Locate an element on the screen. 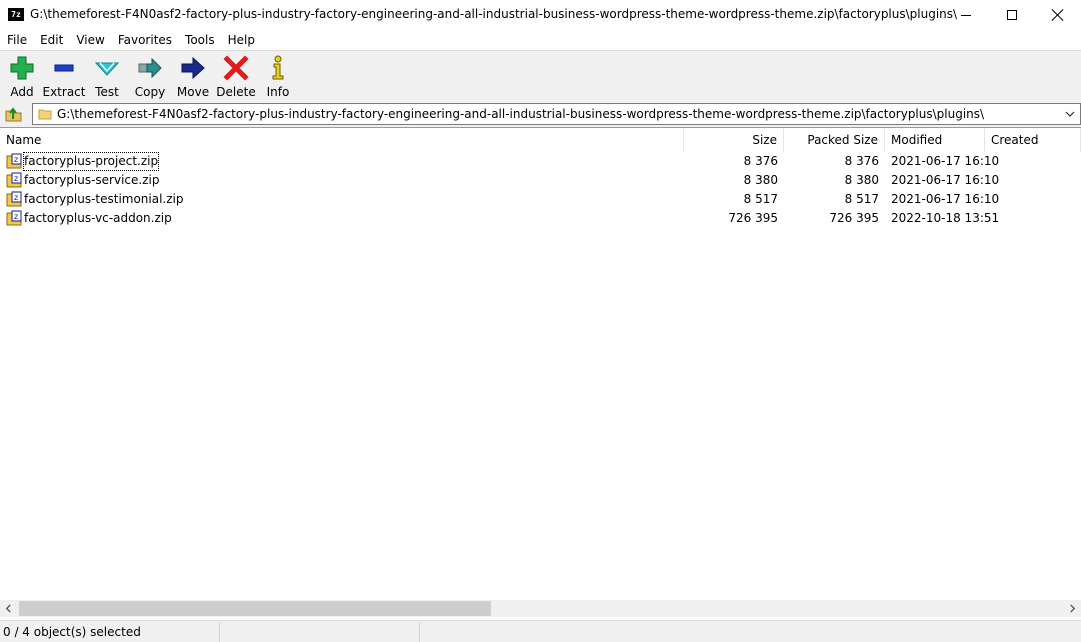 The width and height of the screenshot is (1081, 642). delete-button: Delete is located at coordinates (236, 77).